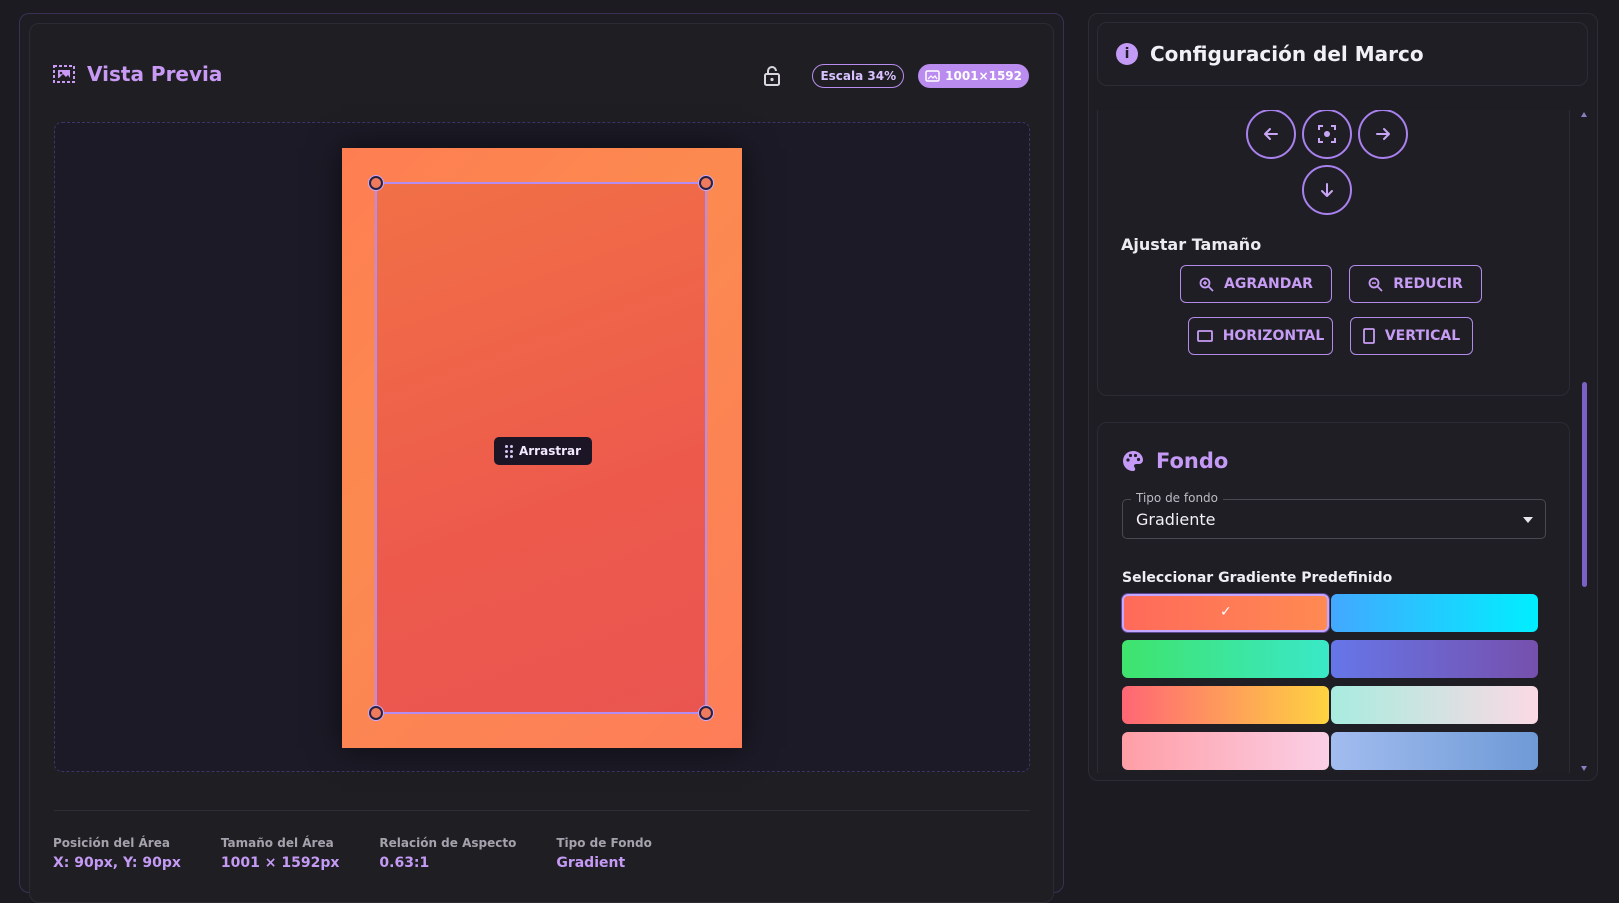 This screenshot has width=1619, height=903. I want to click on stat-aspect-ratio: Relación de Aspecto 0.63:1, so click(447, 853).